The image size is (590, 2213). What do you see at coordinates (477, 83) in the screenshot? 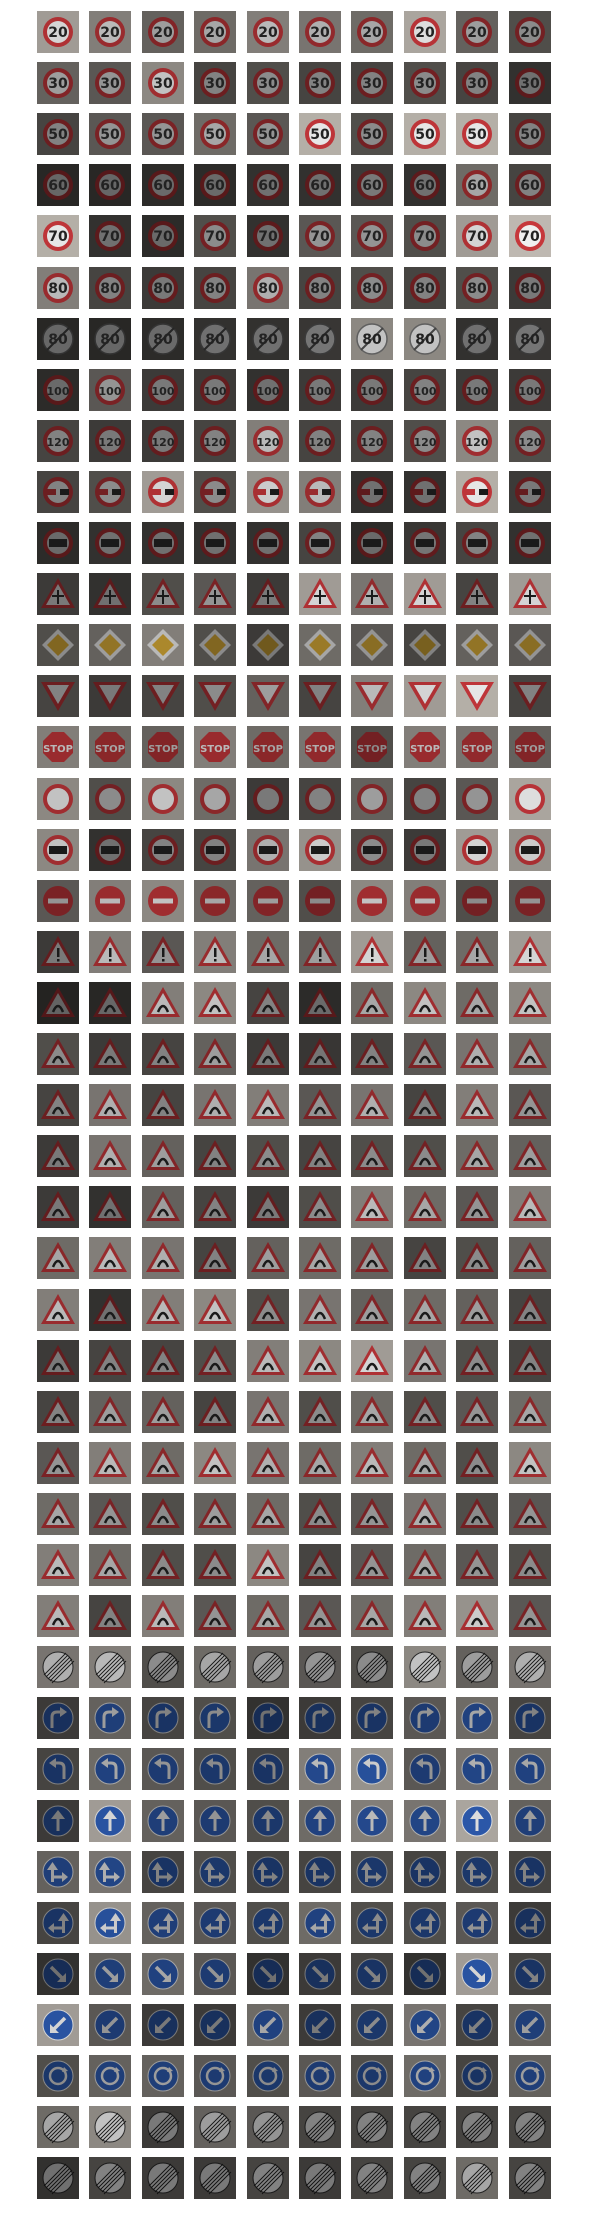
I see `sign-thumbnail: 30` at bounding box center [477, 83].